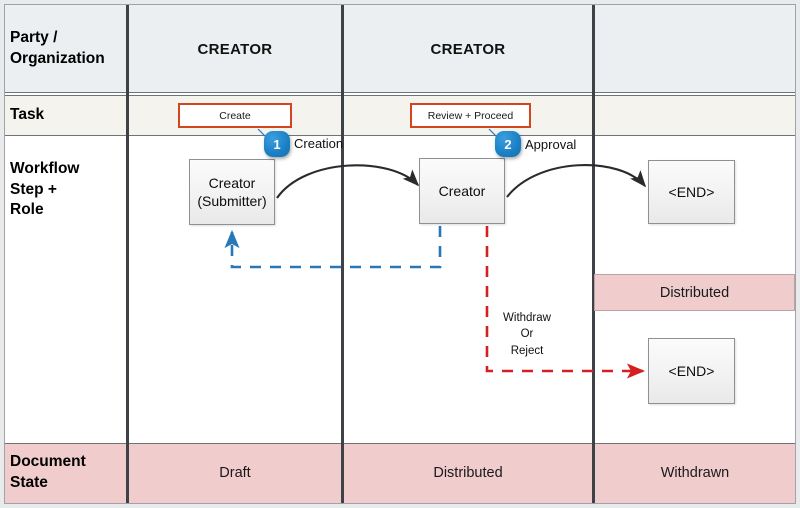 The image size is (800, 508). What do you see at coordinates (235, 115) in the screenshot?
I see `task-box-create: Create` at bounding box center [235, 115].